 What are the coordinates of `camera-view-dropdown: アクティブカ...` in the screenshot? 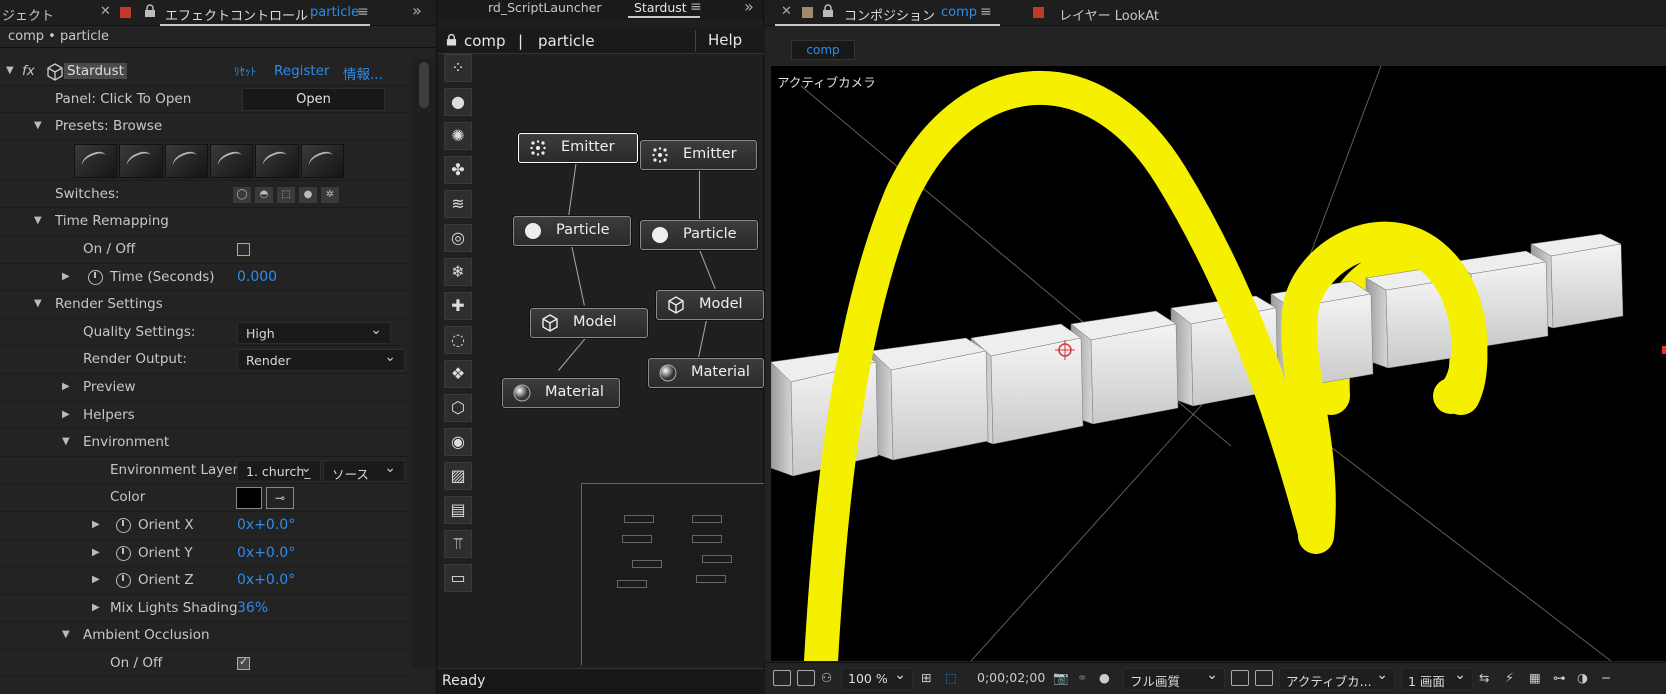 It's located at (1337, 678).